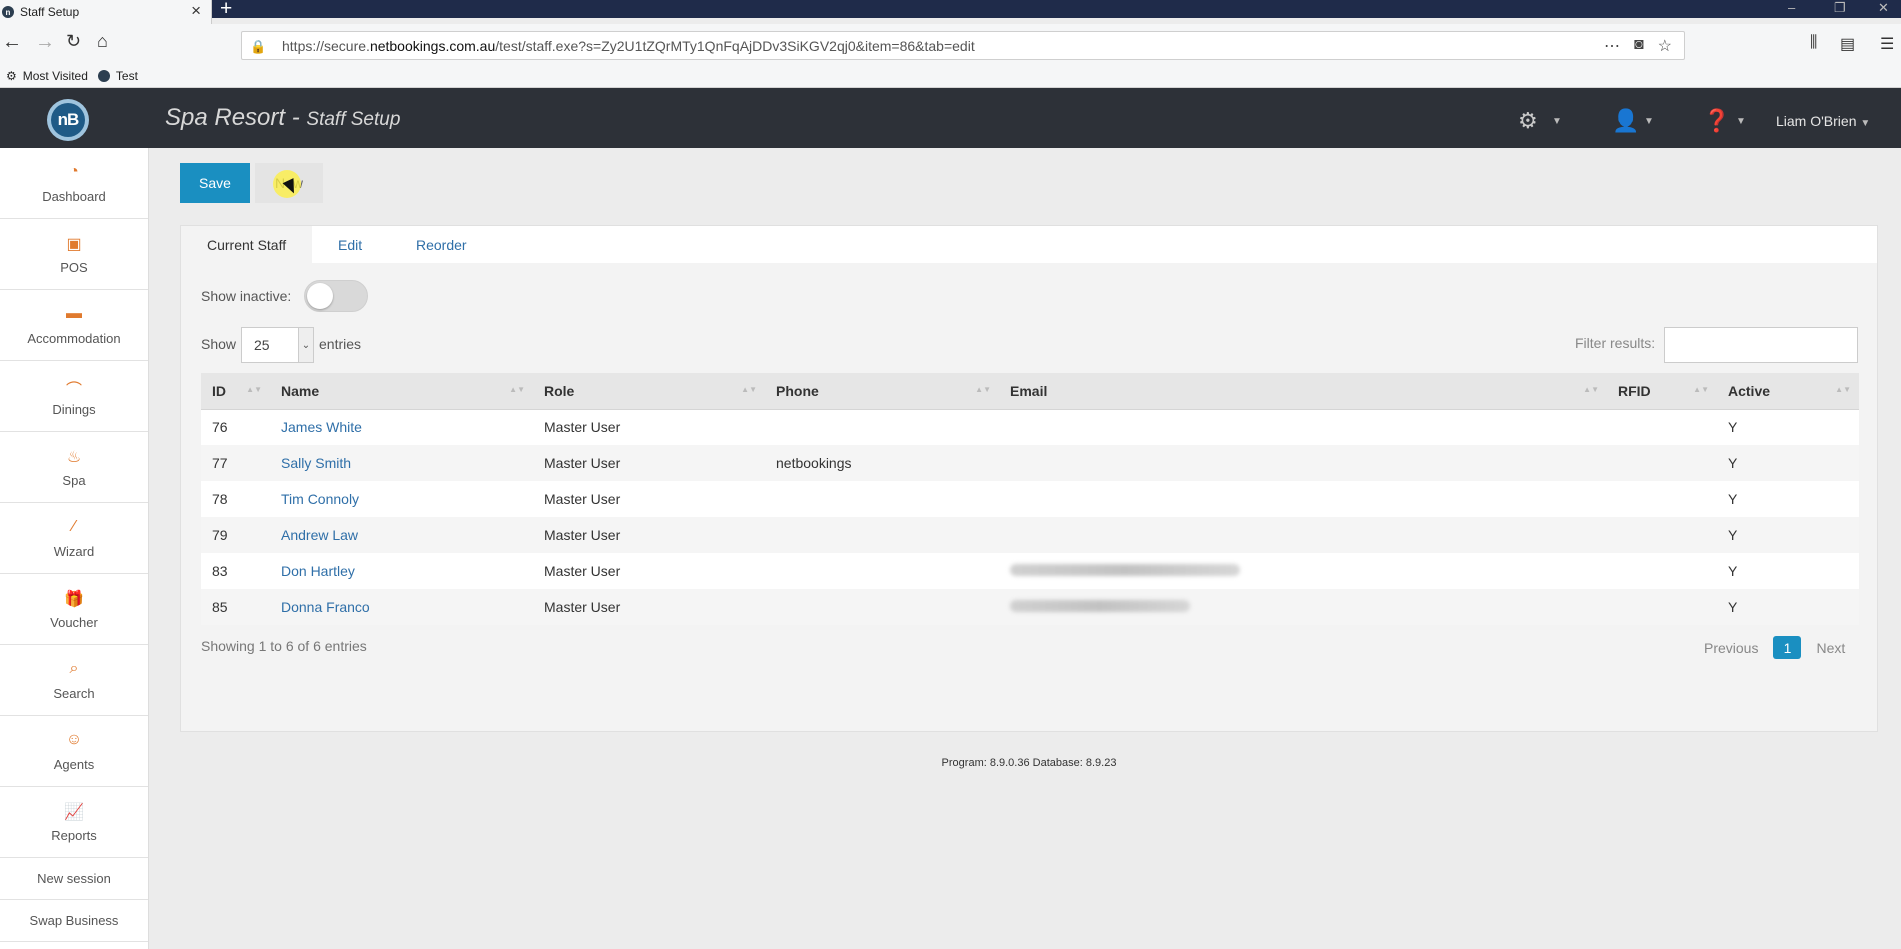 Image resolution: width=1901 pixels, height=949 pixels. I want to click on tab-favicon-icon: n, so click(8, 12).